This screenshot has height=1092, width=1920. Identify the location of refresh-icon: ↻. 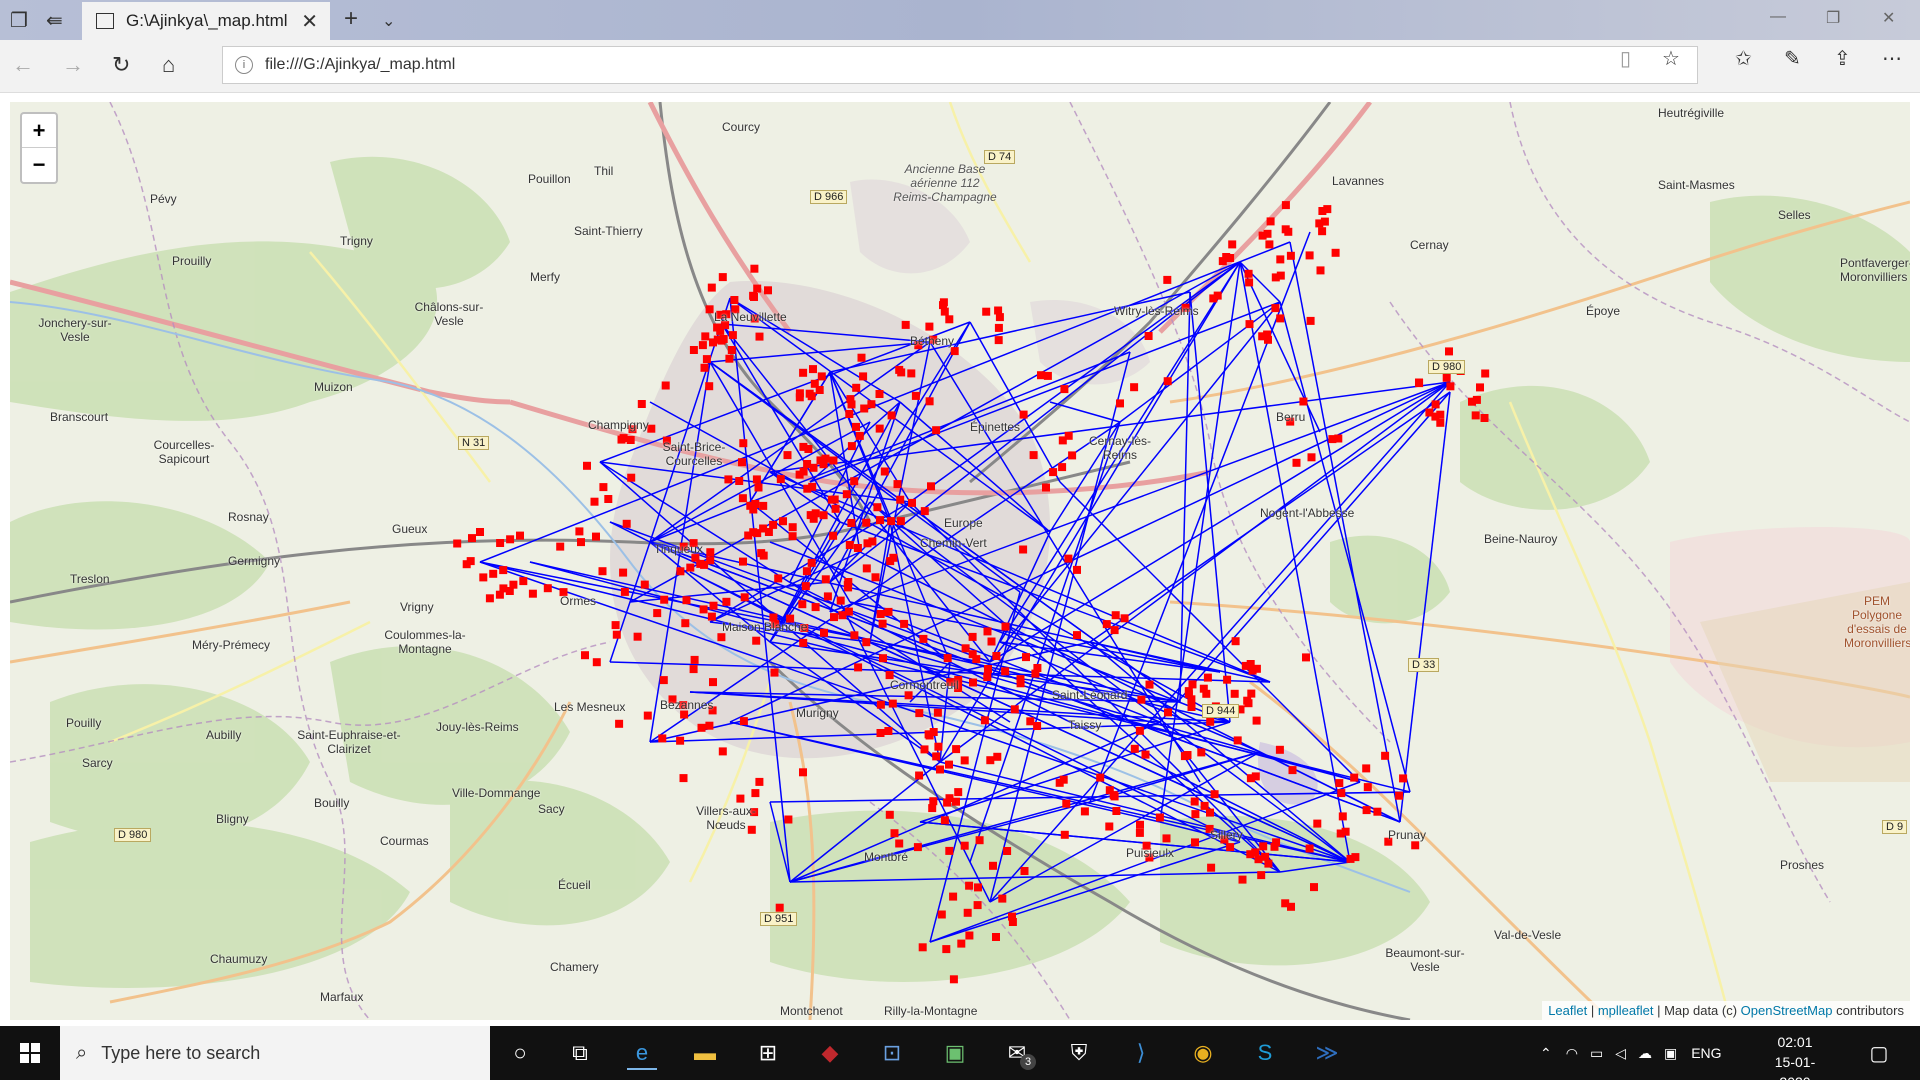
(121, 65).